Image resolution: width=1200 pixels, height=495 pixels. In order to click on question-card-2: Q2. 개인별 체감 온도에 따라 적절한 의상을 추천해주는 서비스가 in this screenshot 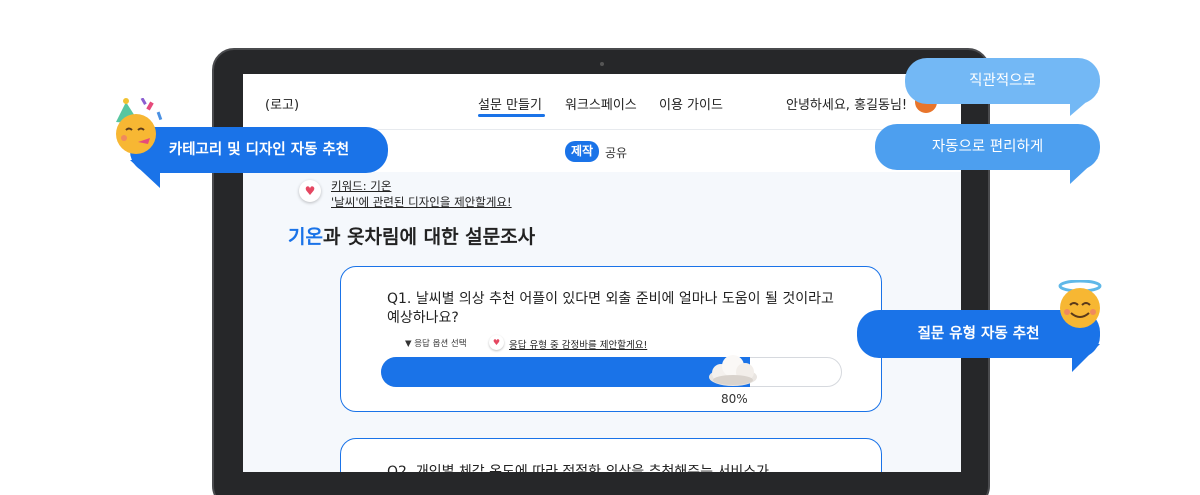, I will do `click(611, 455)`.